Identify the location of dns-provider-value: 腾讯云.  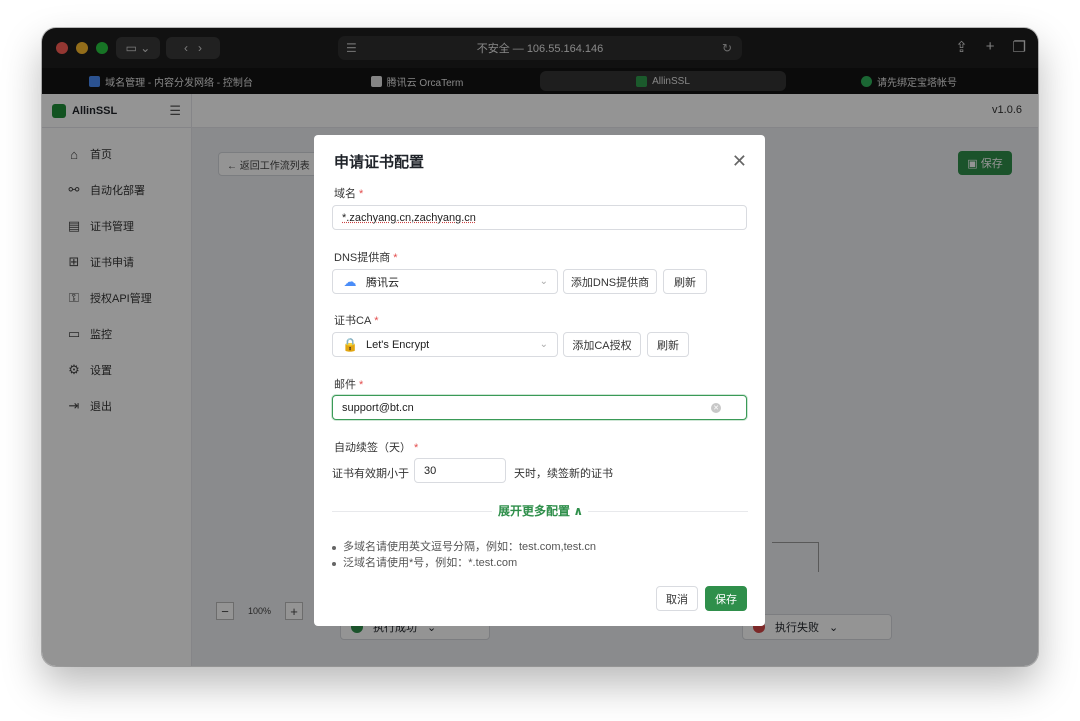
(382, 282).